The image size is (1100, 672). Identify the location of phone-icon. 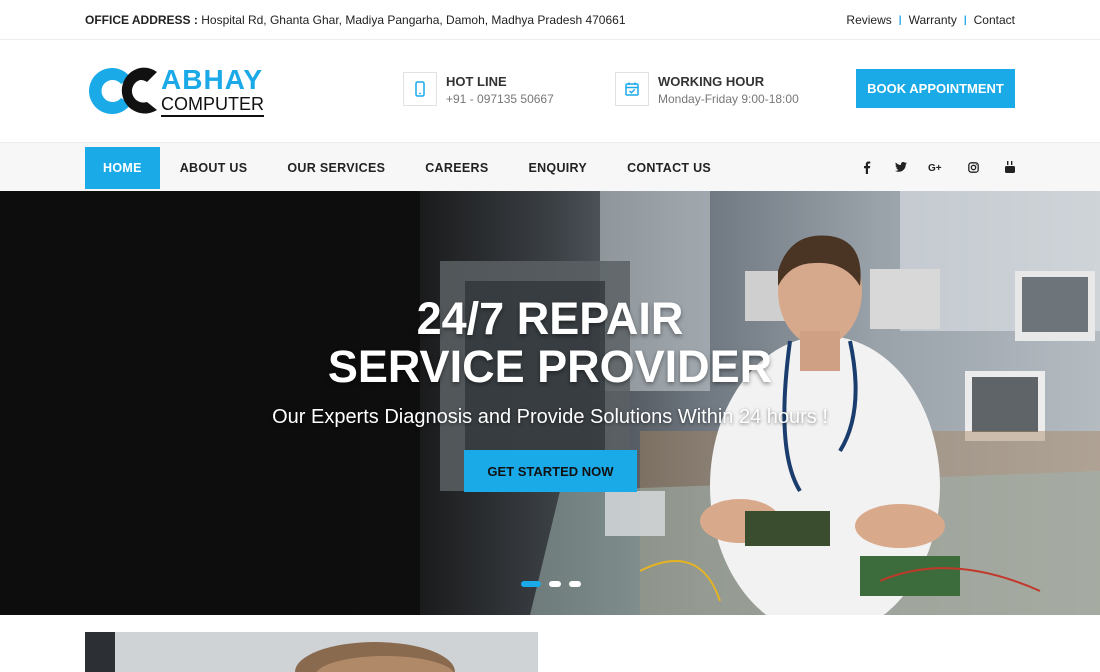
(420, 89).